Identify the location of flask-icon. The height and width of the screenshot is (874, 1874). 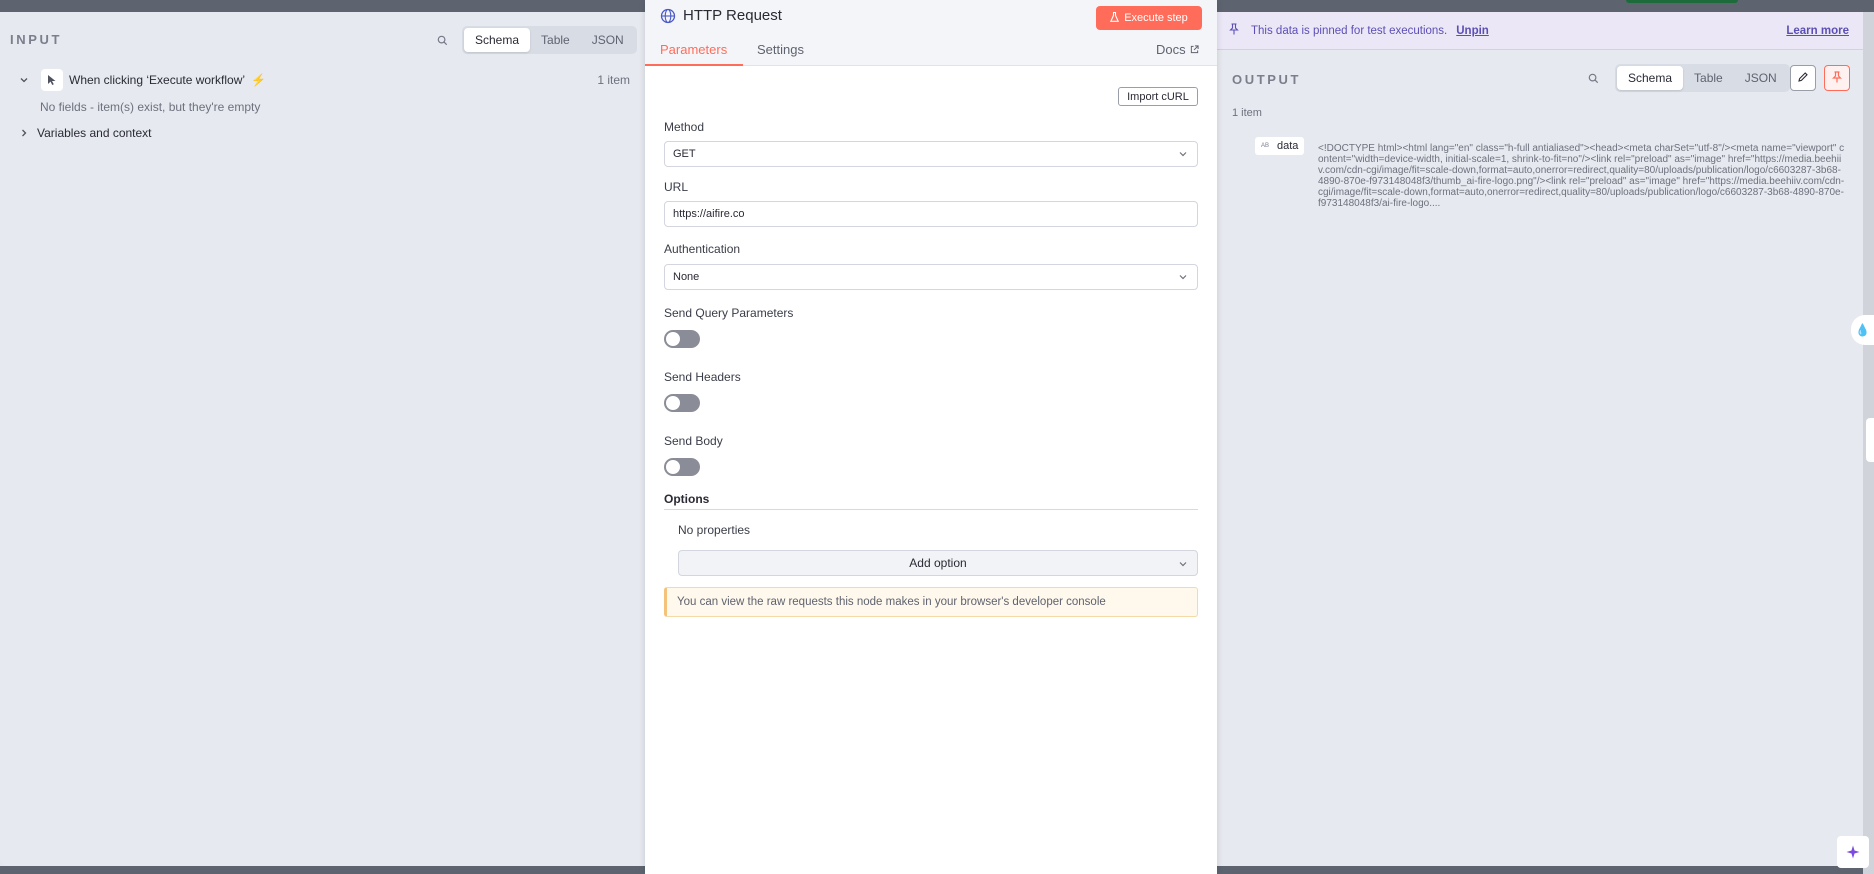
(1115, 18).